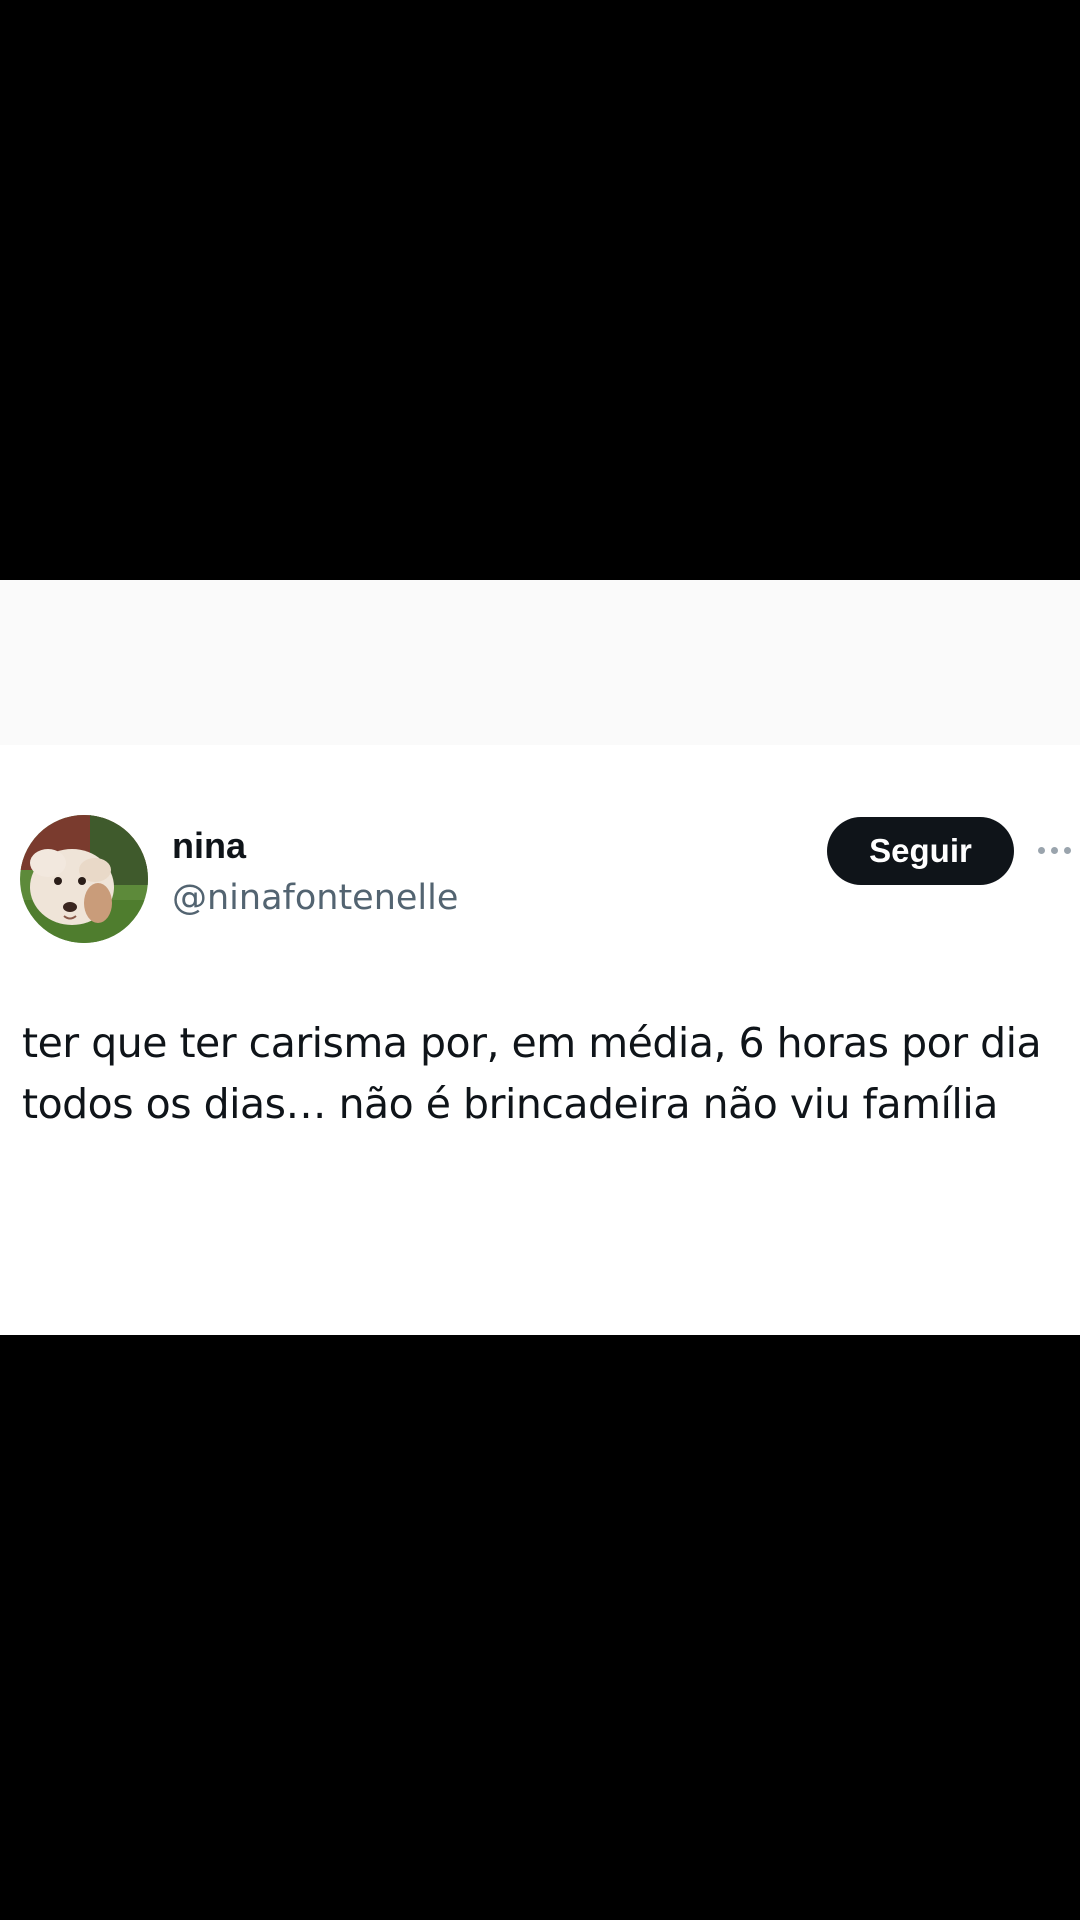 Image resolution: width=1080 pixels, height=1920 pixels. What do you see at coordinates (1059, 850) in the screenshot?
I see `more-options-icon` at bounding box center [1059, 850].